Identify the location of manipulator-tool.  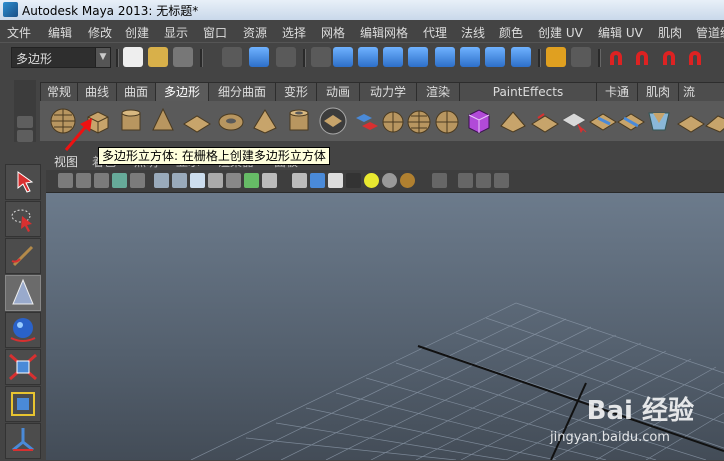
(23, 441).